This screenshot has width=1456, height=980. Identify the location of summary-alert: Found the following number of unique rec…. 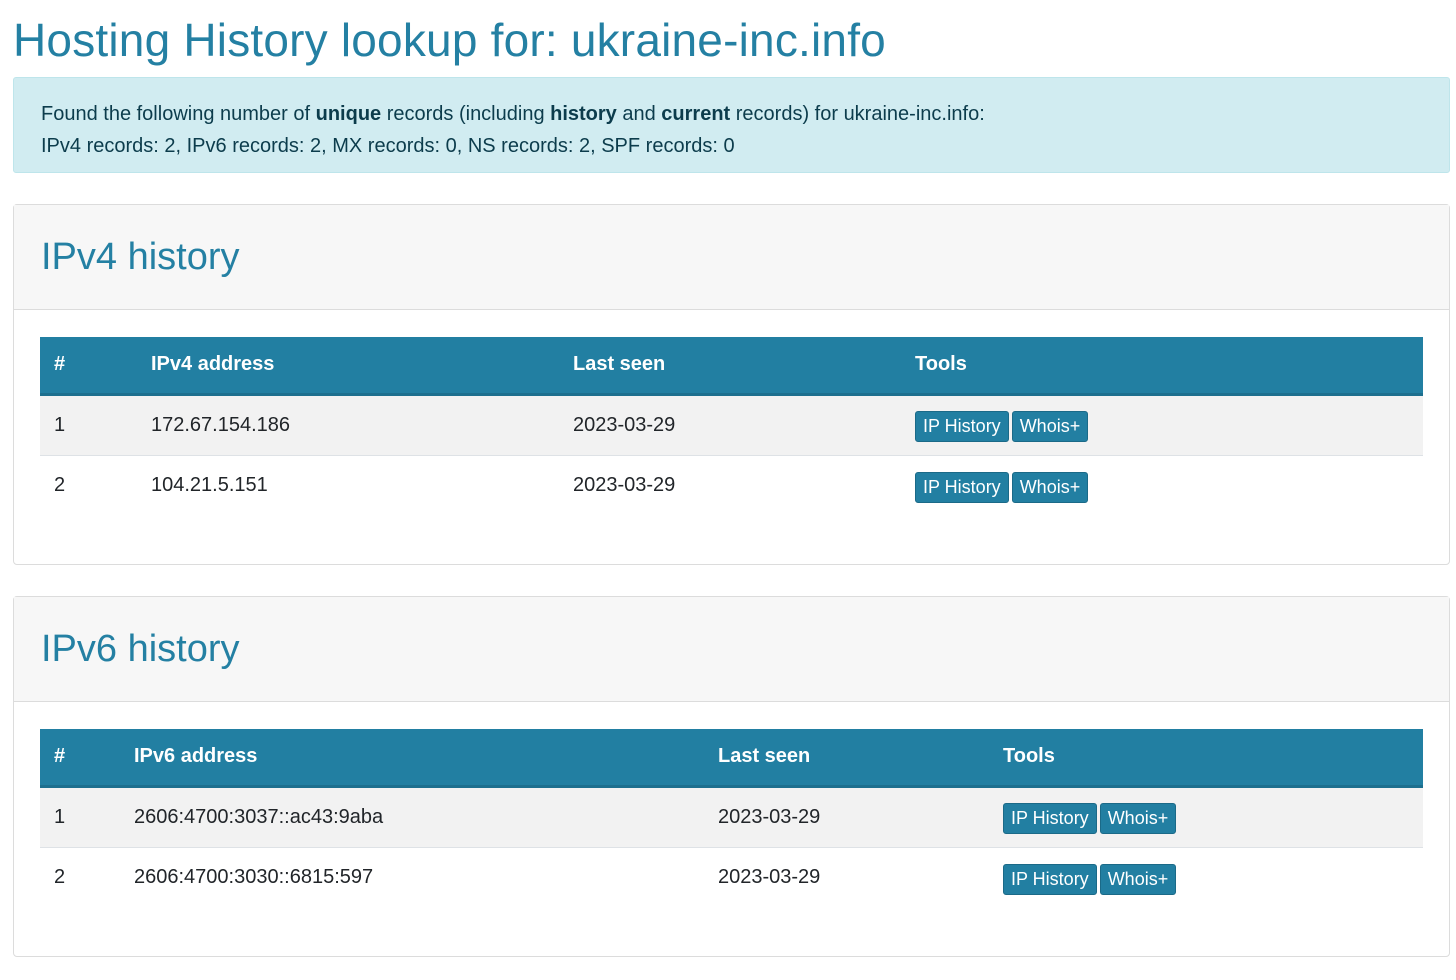
(731, 125).